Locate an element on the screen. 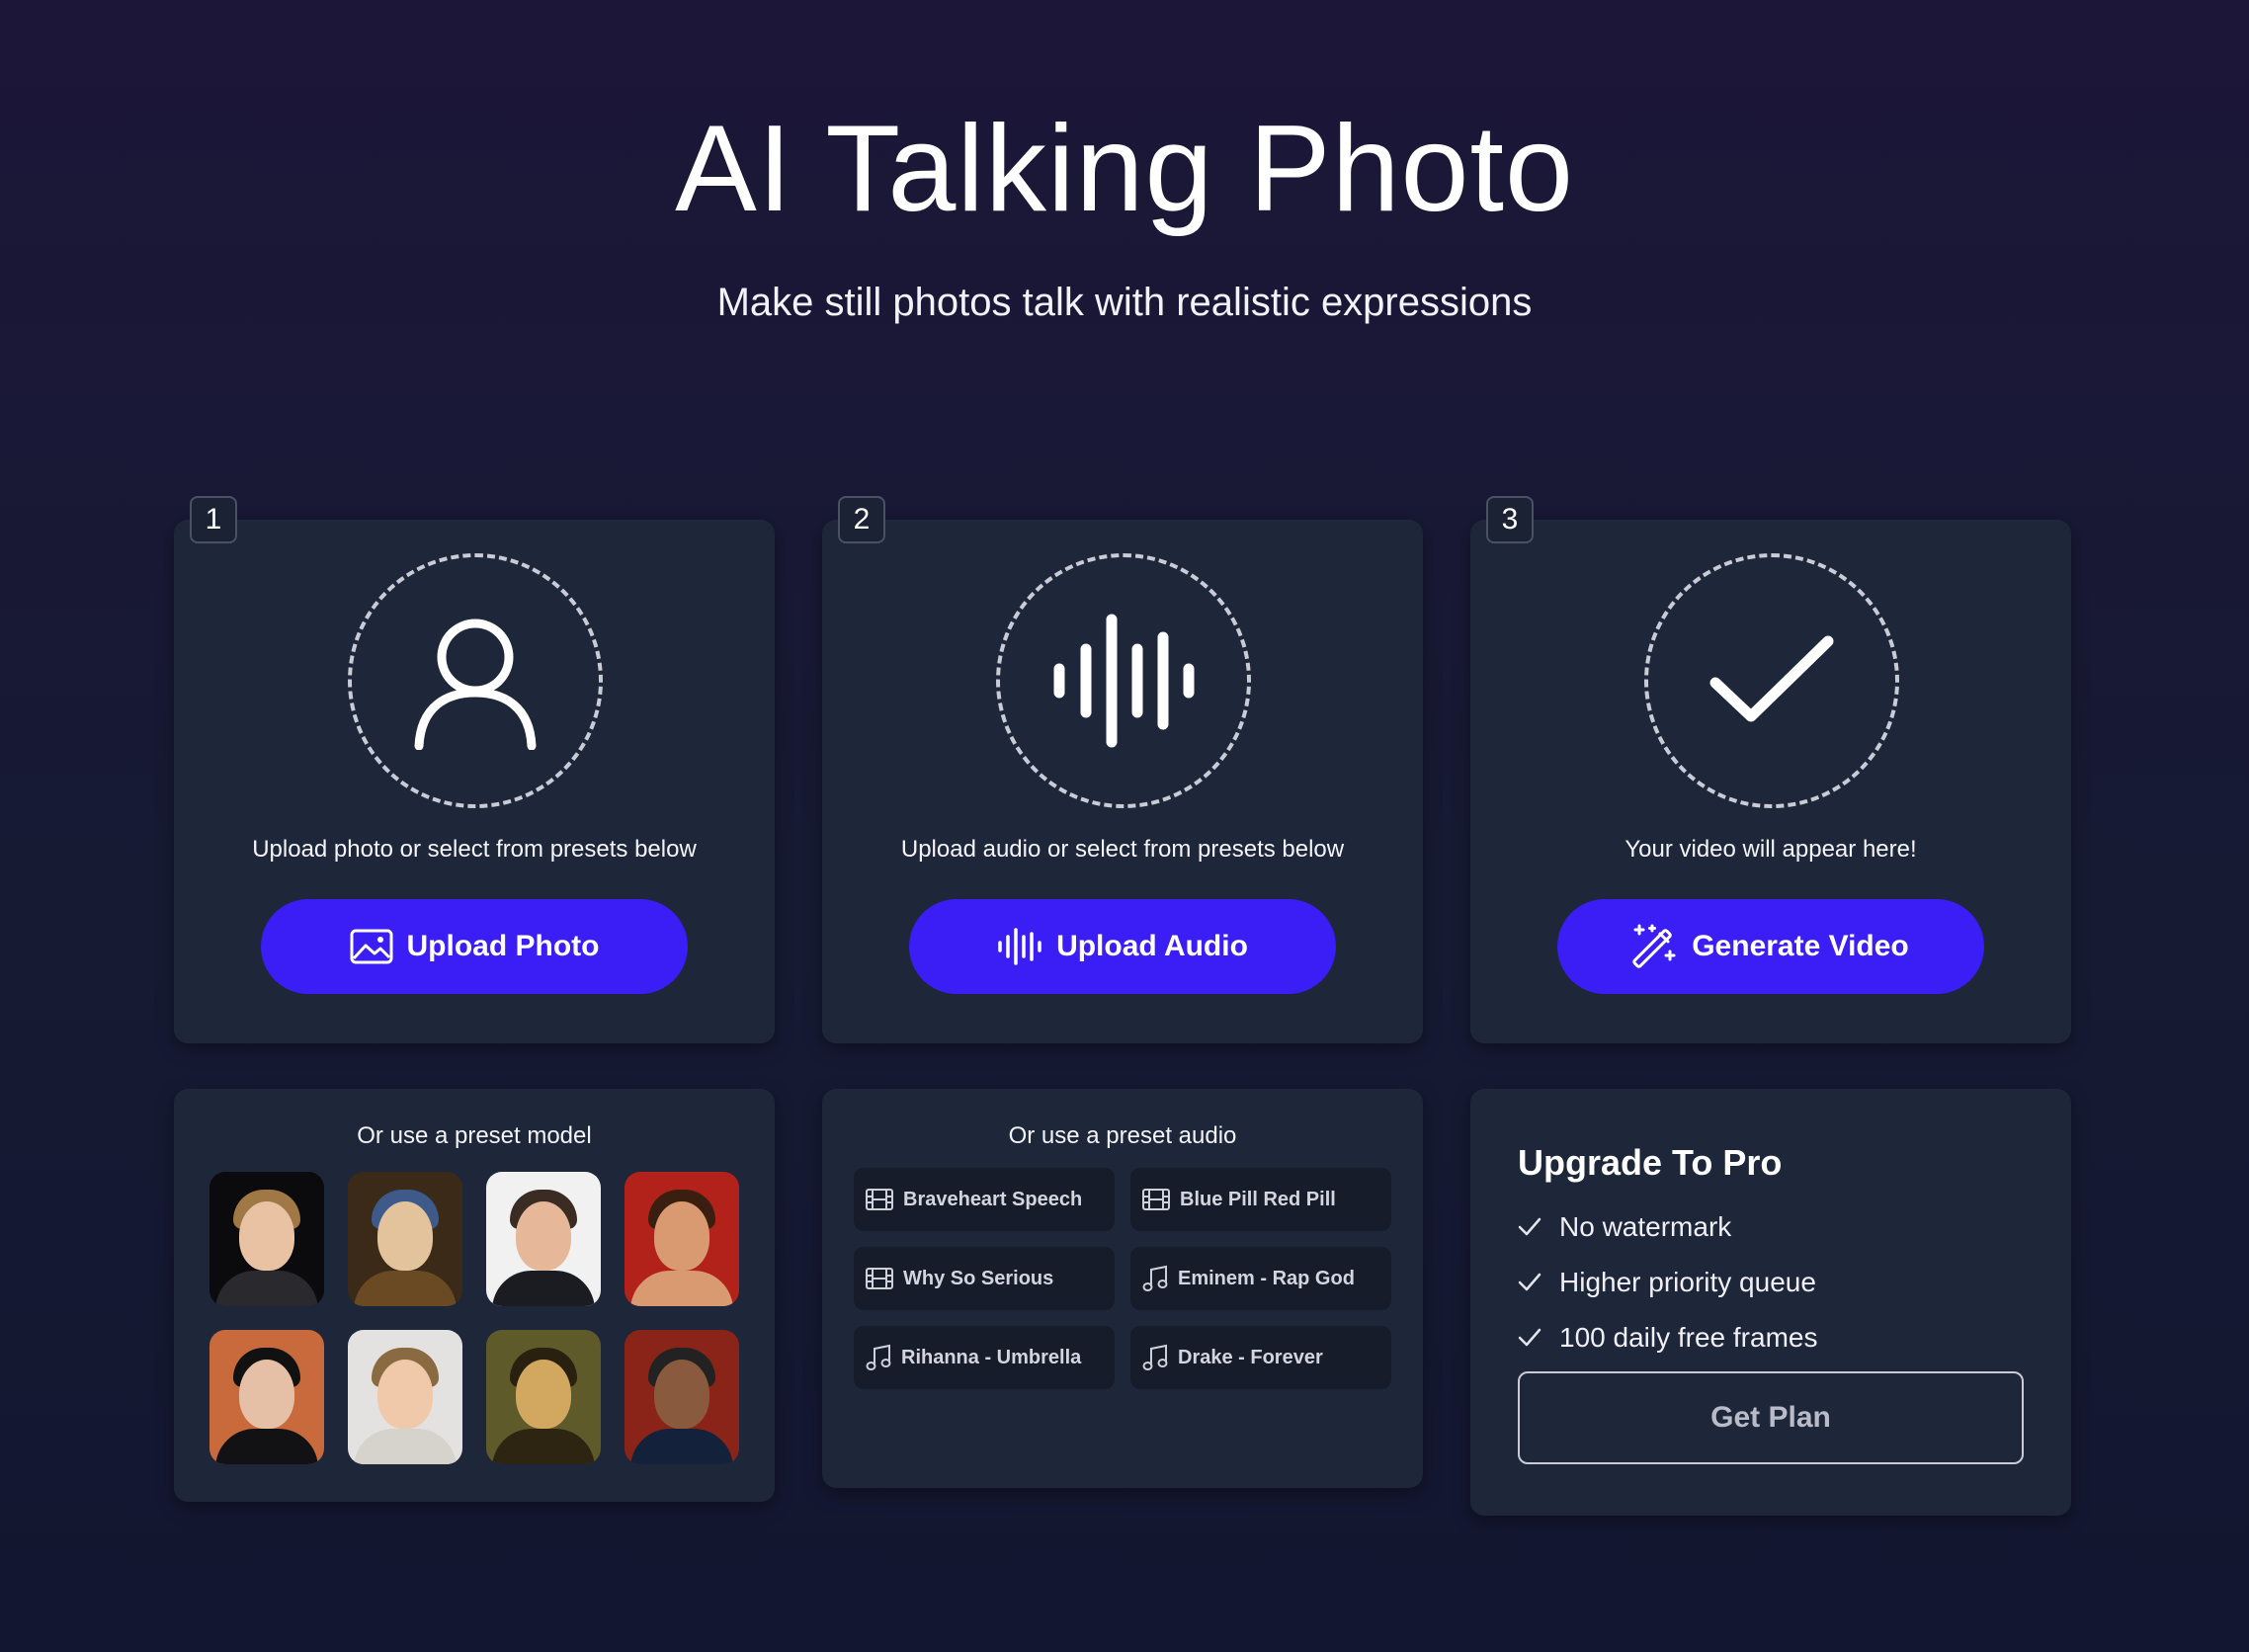 This screenshot has width=2249, height=1652. checkmark-icon is located at coordinates (1771, 678).